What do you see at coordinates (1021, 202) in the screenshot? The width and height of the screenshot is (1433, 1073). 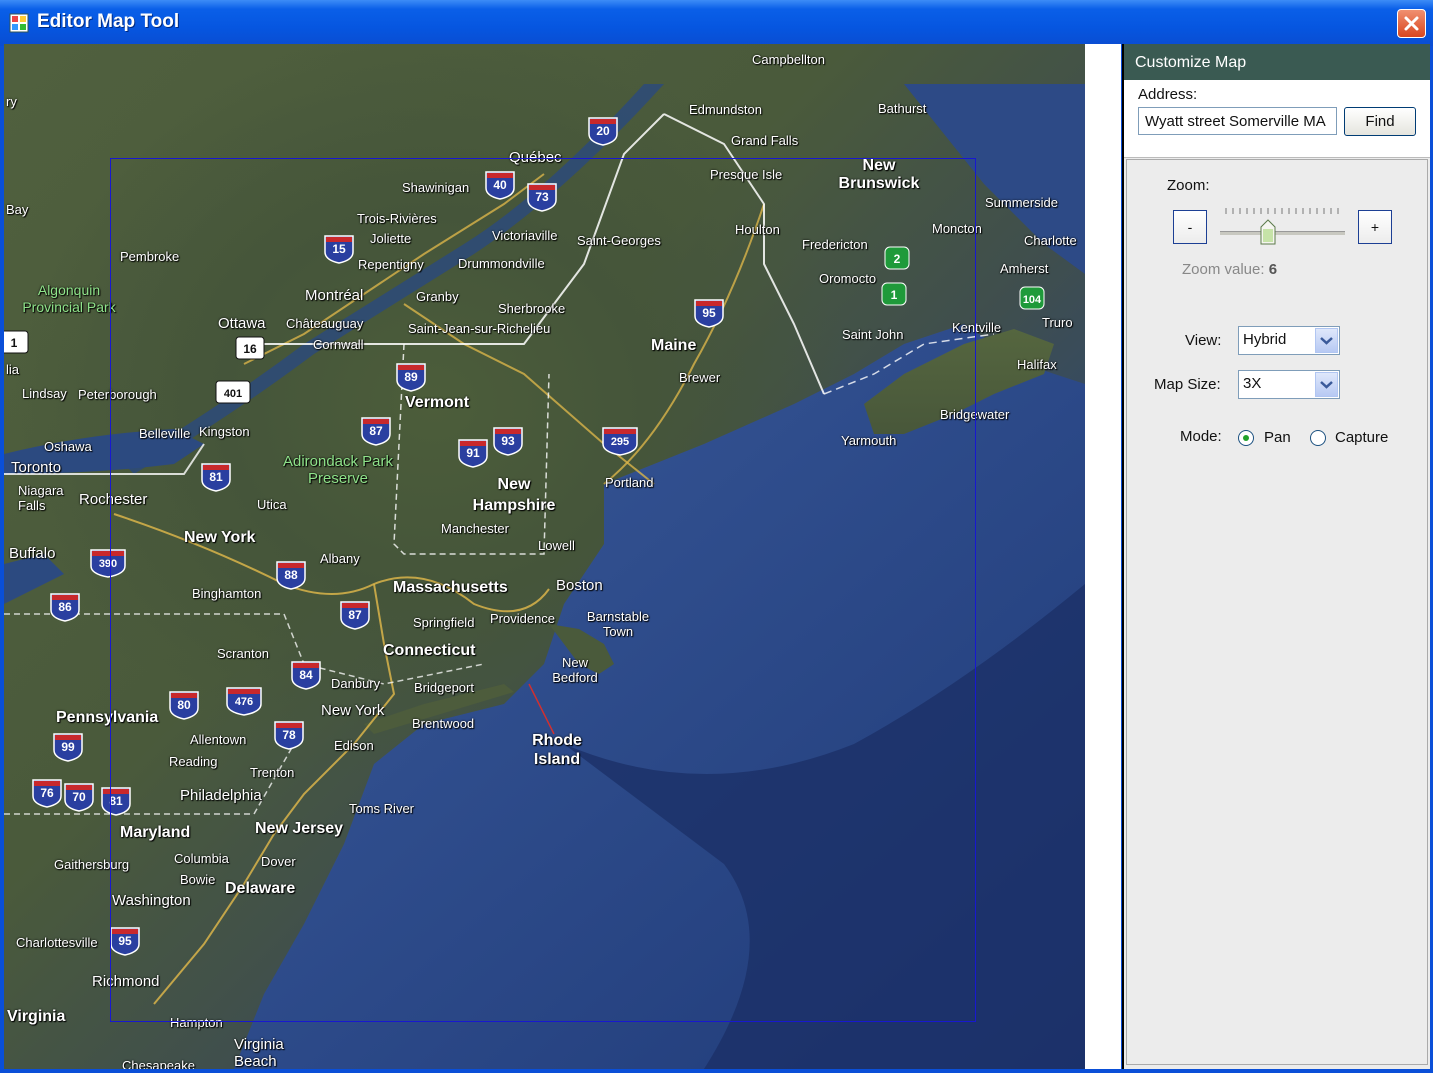 I see `map-label-summerside: Summerside` at bounding box center [1021, 202].